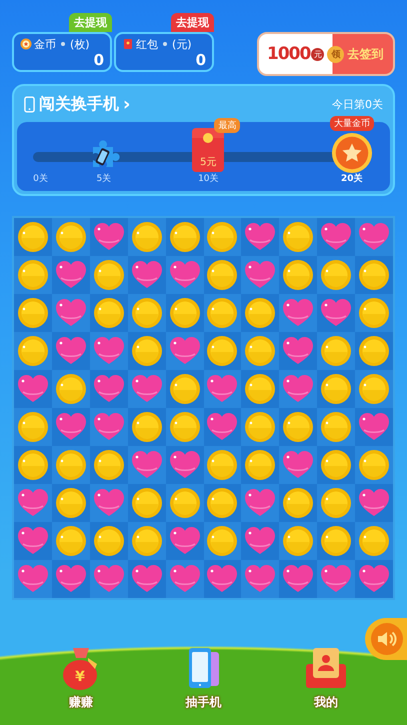 The image size is (407, 725). I want to click on nav-tab: 我的, so click(326, 677).